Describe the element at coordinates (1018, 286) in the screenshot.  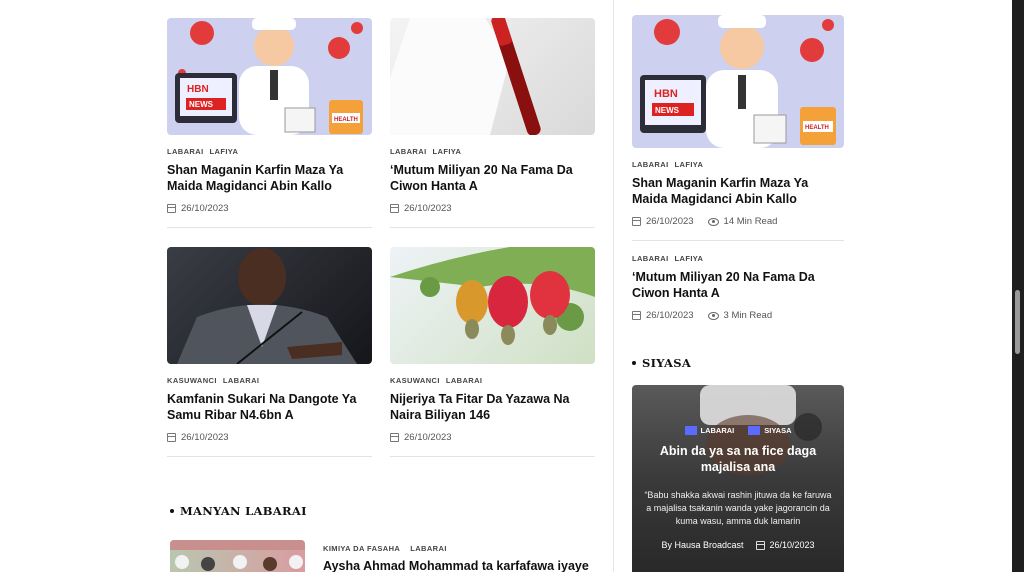
I see `scrollbar-track` at that location.